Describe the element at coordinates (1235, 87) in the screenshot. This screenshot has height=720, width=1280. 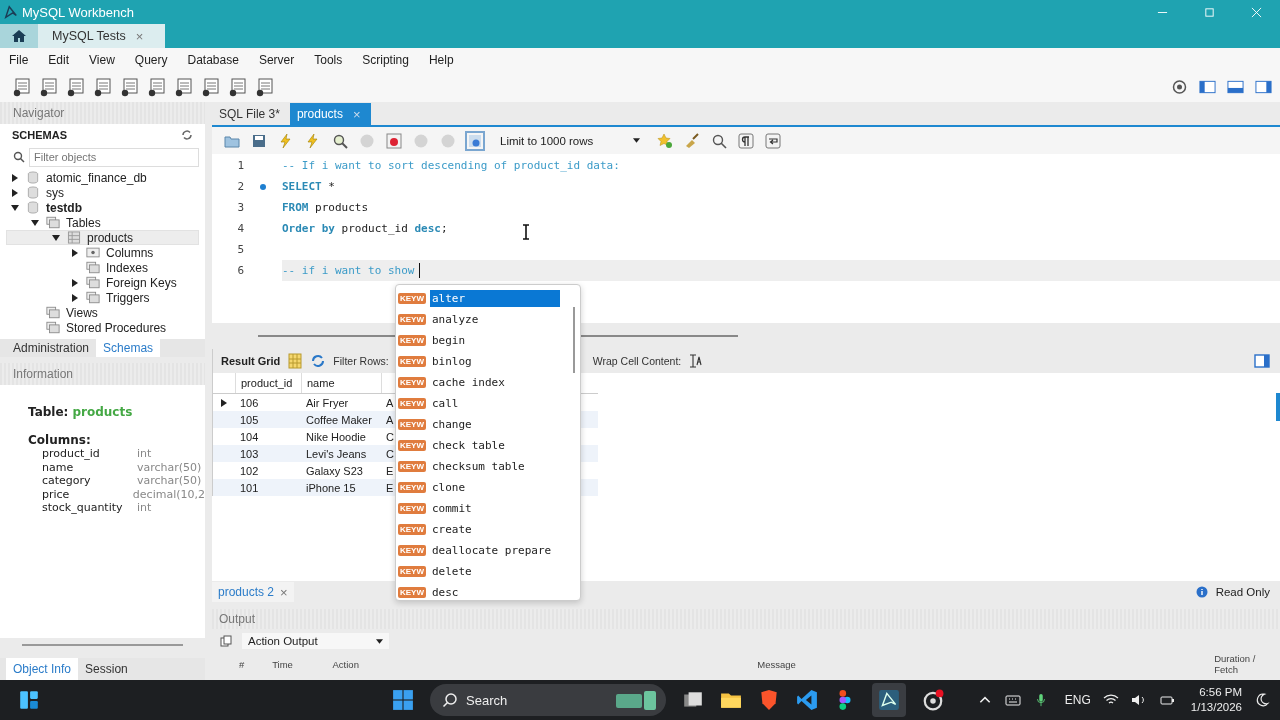
I see `panel-toggle-icon` at that location.